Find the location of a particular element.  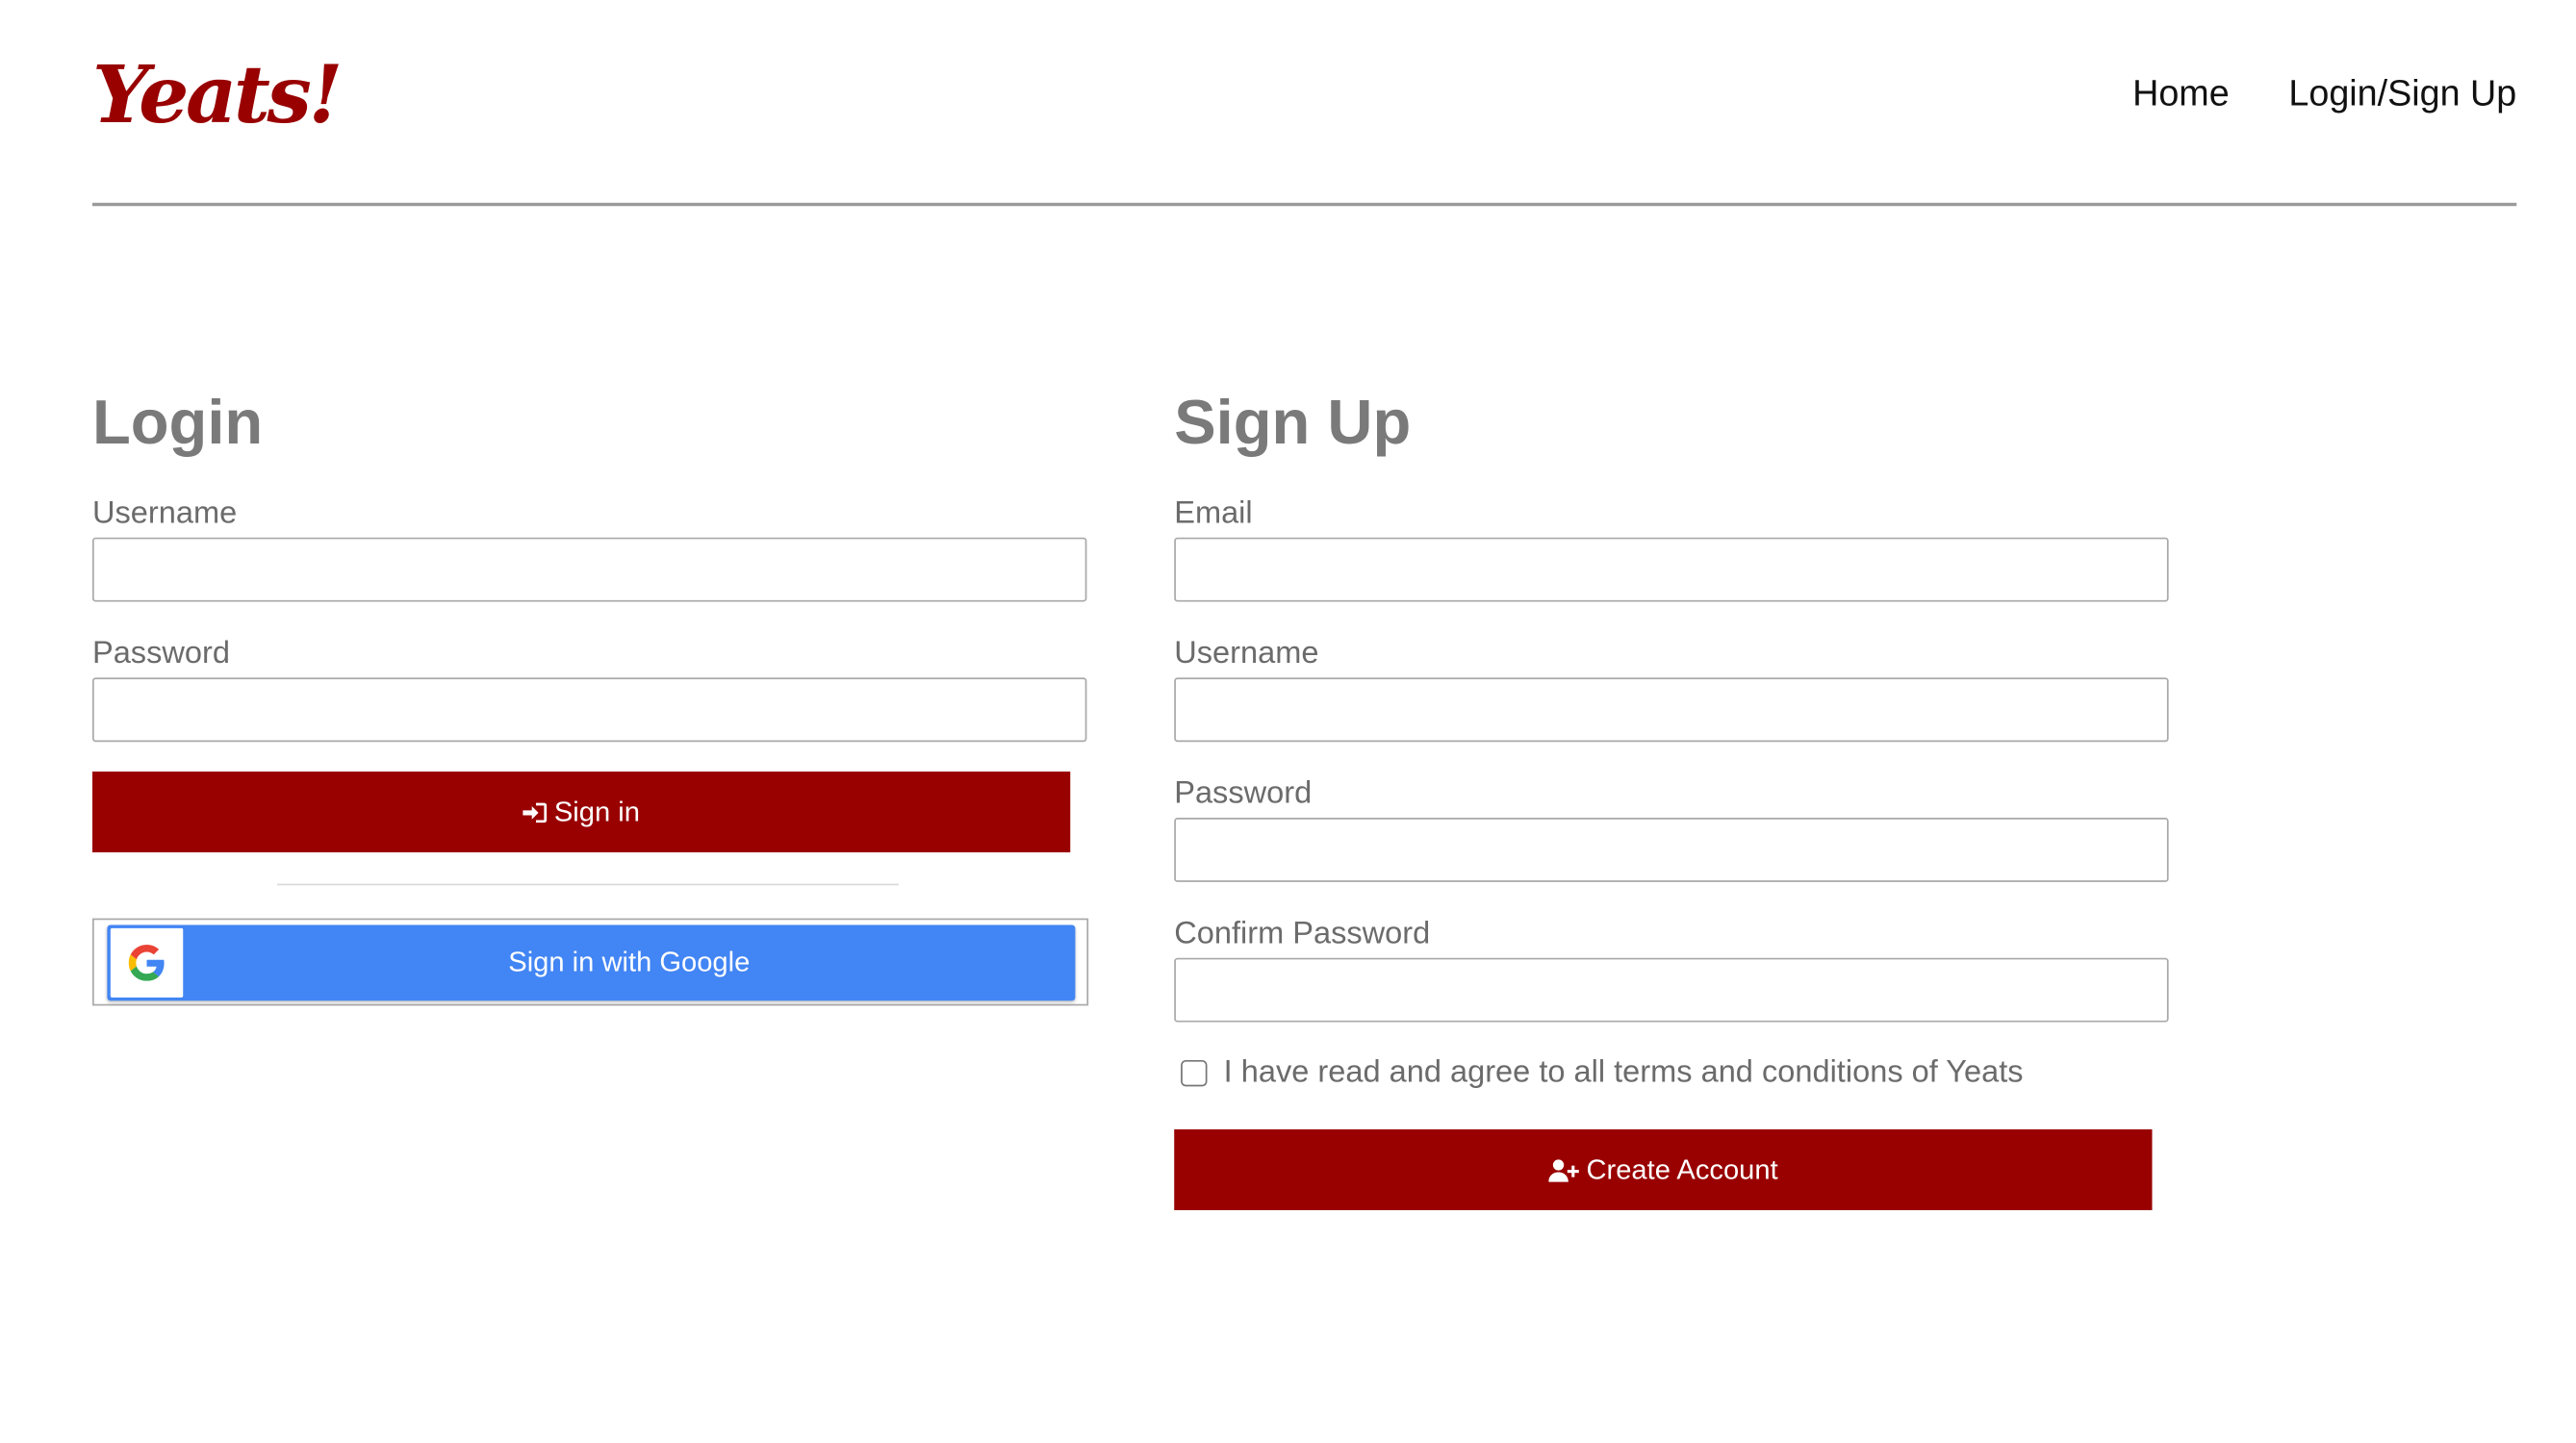

login-title: Login is located at coordinates (177, 424).